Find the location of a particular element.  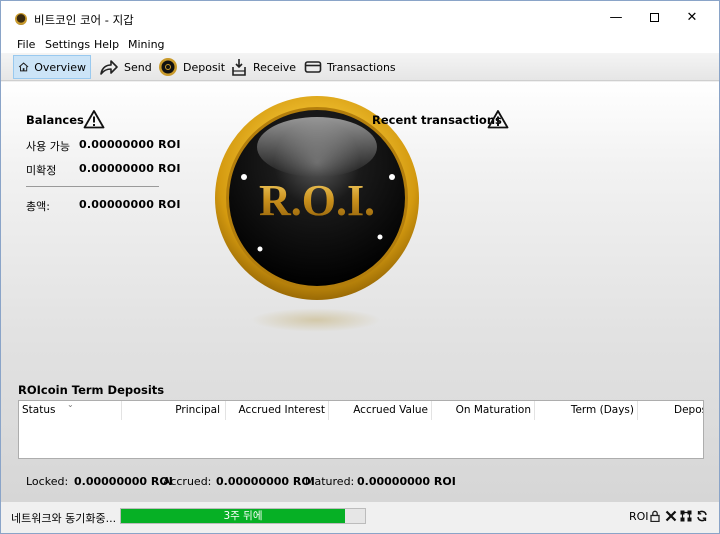

menu-help: Help is located at coordinates (106, 44).